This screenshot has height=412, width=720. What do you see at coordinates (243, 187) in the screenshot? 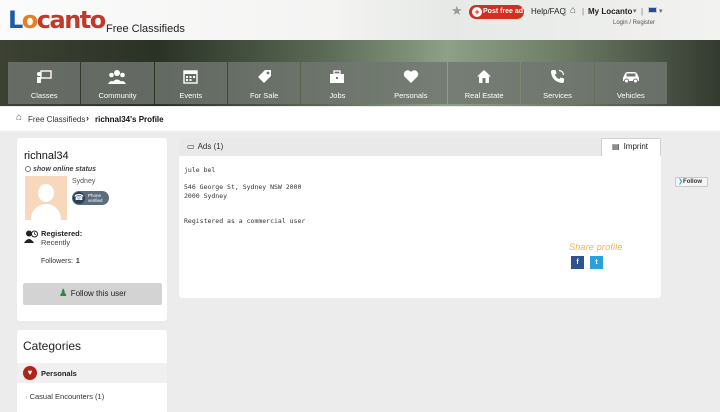
I see `imprint-address-line1: 546 George St, Sydney NSW 2000` at bounding box center [243, 187].